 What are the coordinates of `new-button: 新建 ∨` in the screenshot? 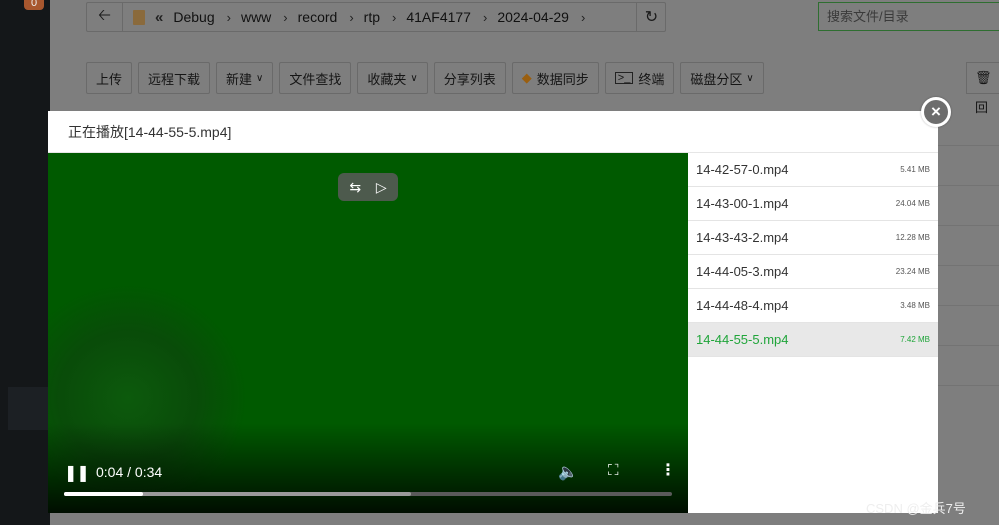 It's located at (245, 78).